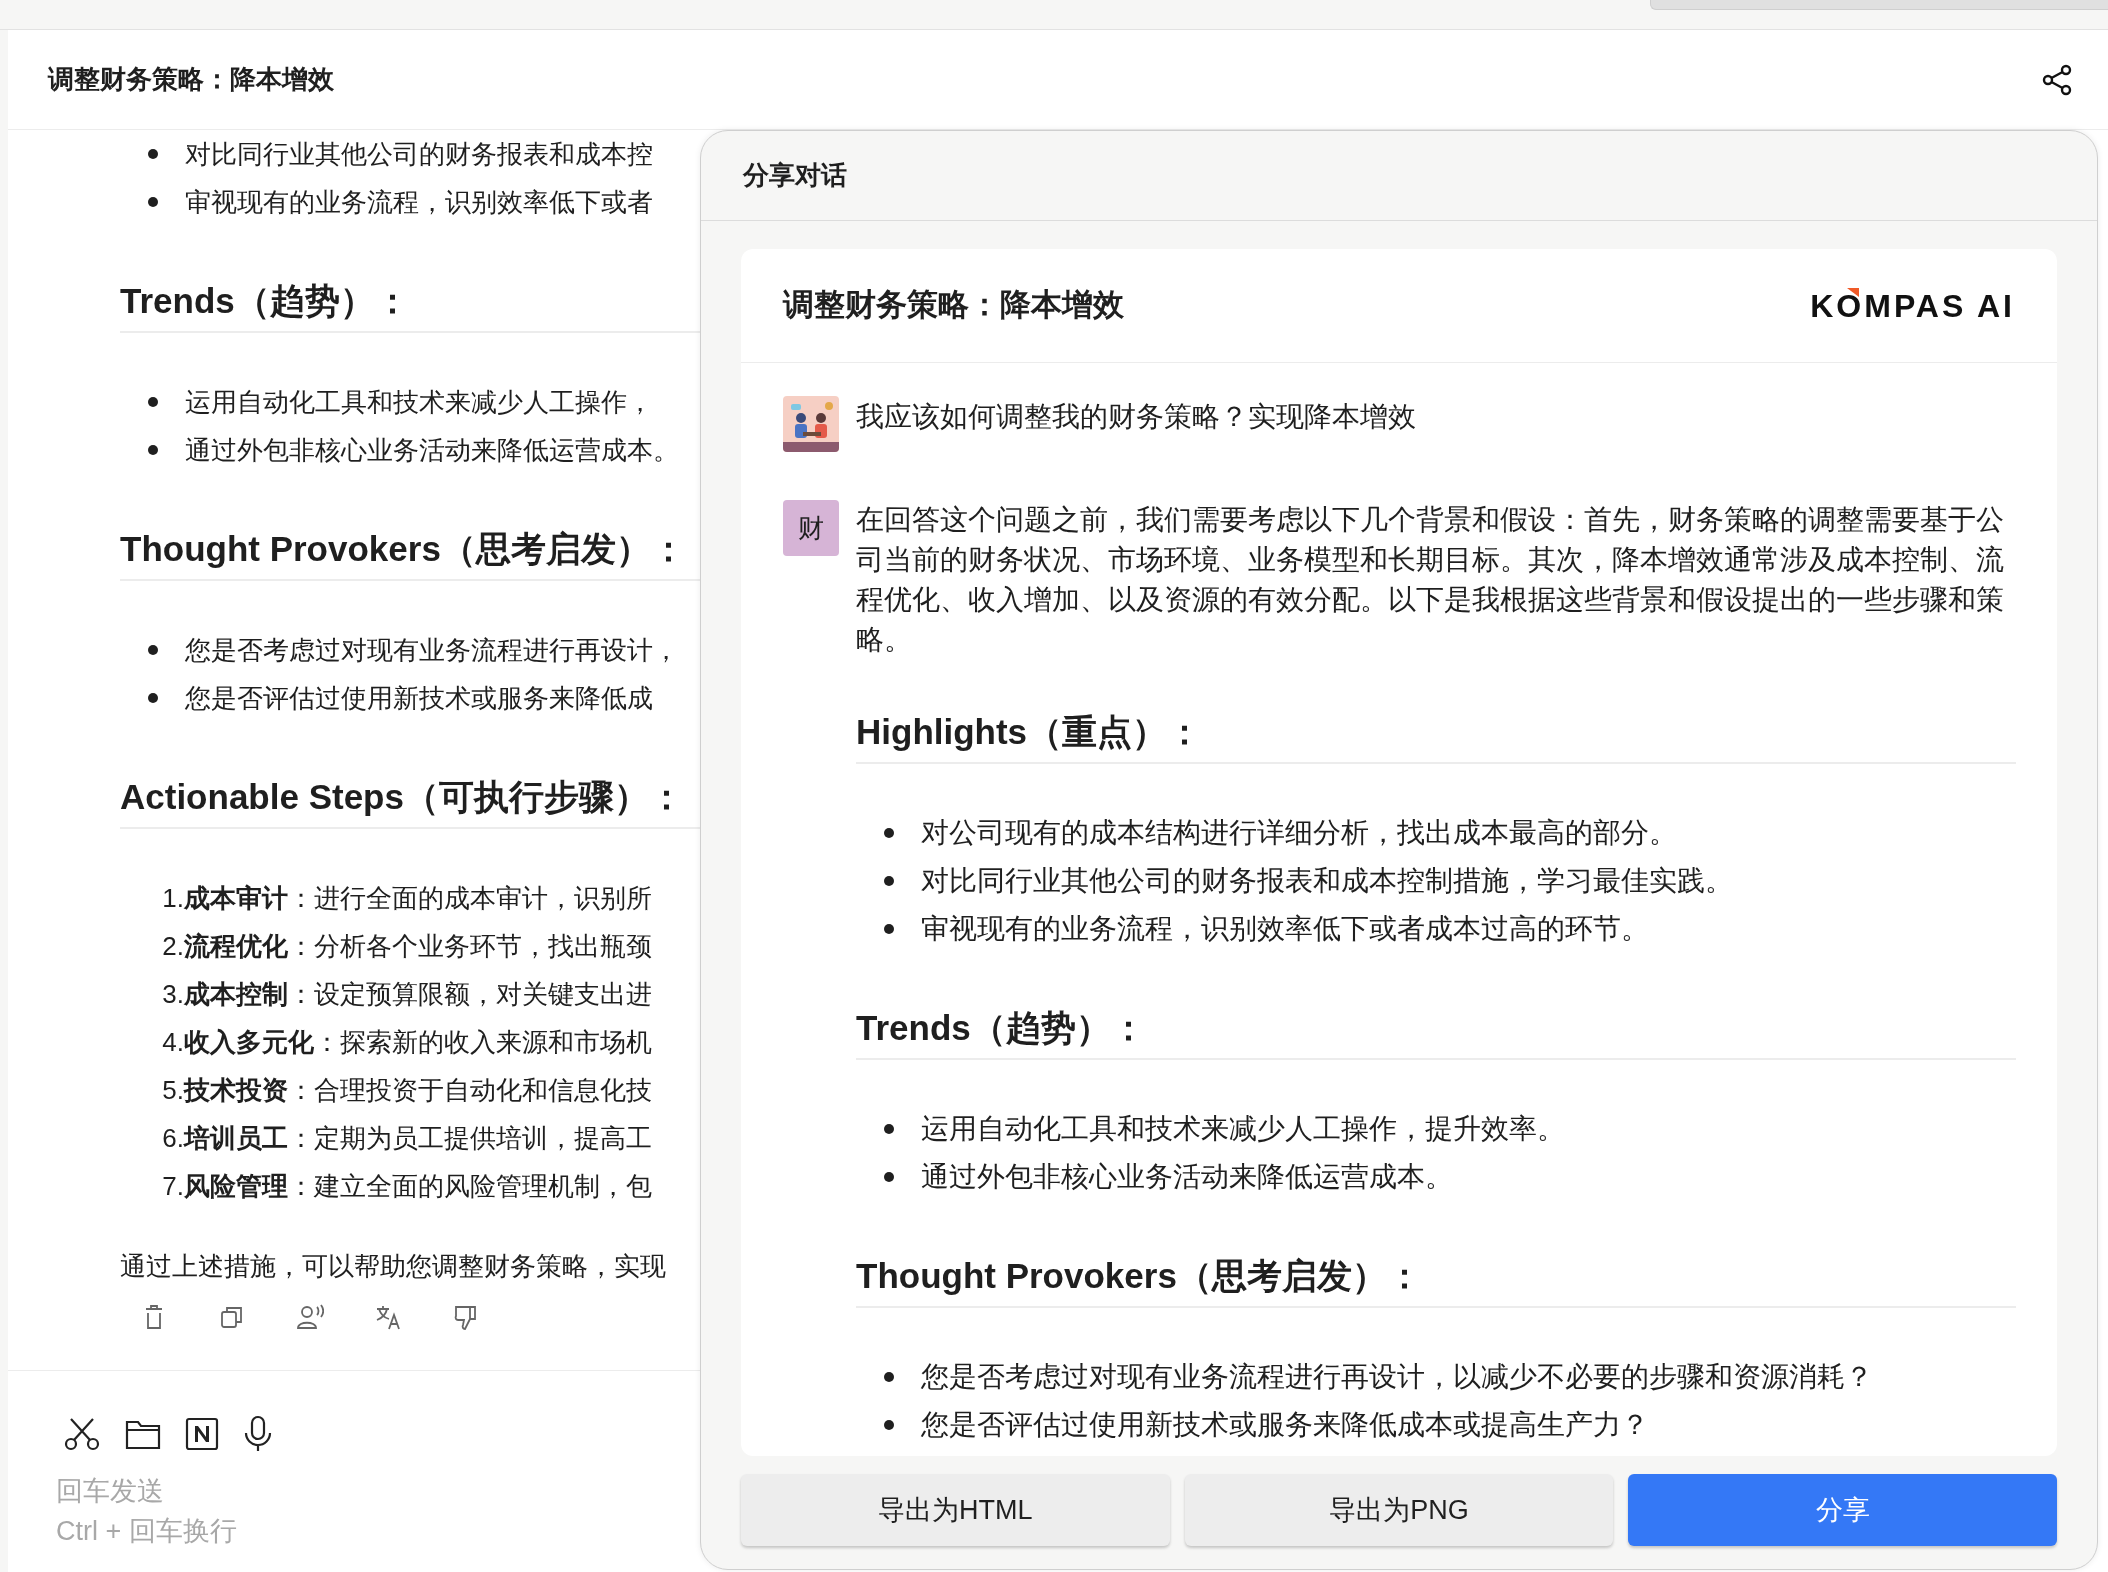 The height and width of the screenshot is (1572, 2108). I want to click on step-text: 培训员工：定期为员工提供培训，提高工, so click(418, 1138).